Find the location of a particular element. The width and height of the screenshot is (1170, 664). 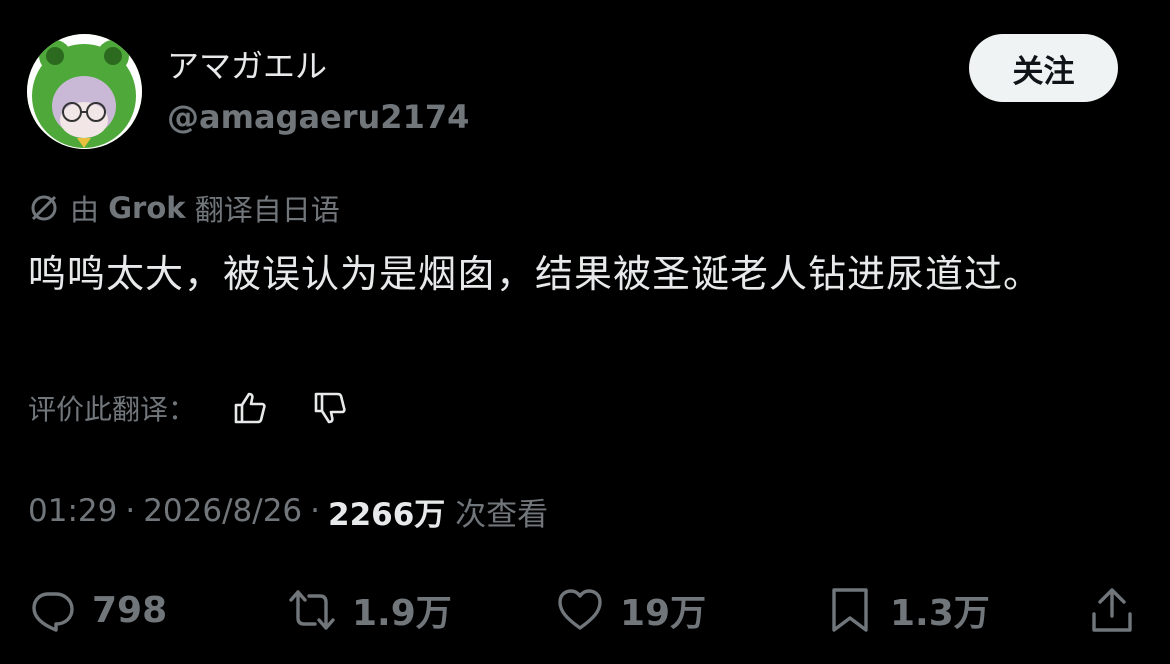

repost-icon is located at coordinates (312, 610).